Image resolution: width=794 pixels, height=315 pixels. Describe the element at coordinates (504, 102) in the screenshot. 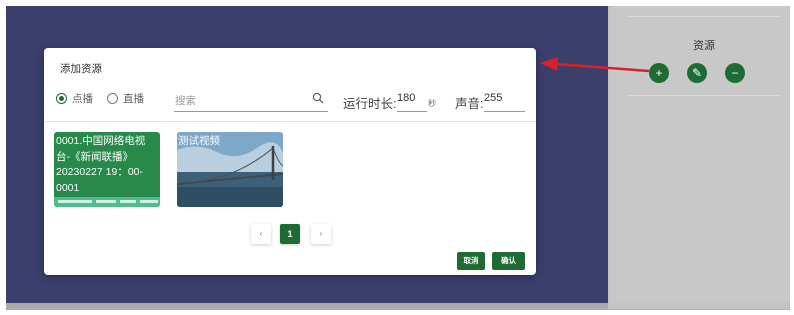

I see `volume-input: 255` at that location.